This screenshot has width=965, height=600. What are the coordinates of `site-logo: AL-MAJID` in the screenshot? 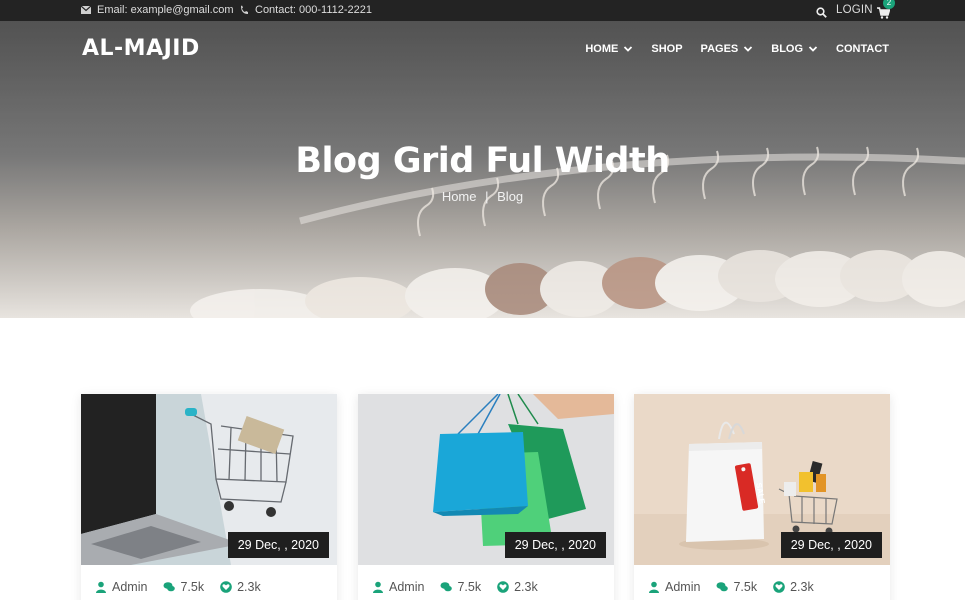 It's located at (141, 48).